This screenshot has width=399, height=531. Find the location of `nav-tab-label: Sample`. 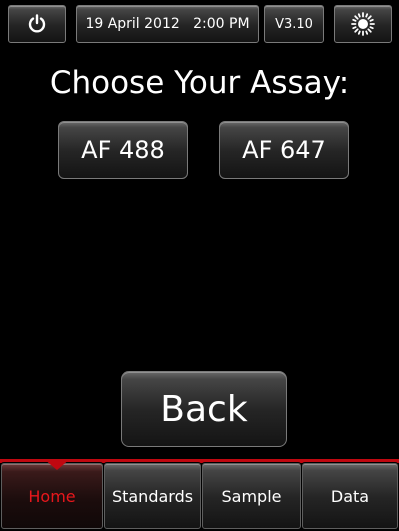

nav-tab-label: Sample is located at coordinates (251, 496).